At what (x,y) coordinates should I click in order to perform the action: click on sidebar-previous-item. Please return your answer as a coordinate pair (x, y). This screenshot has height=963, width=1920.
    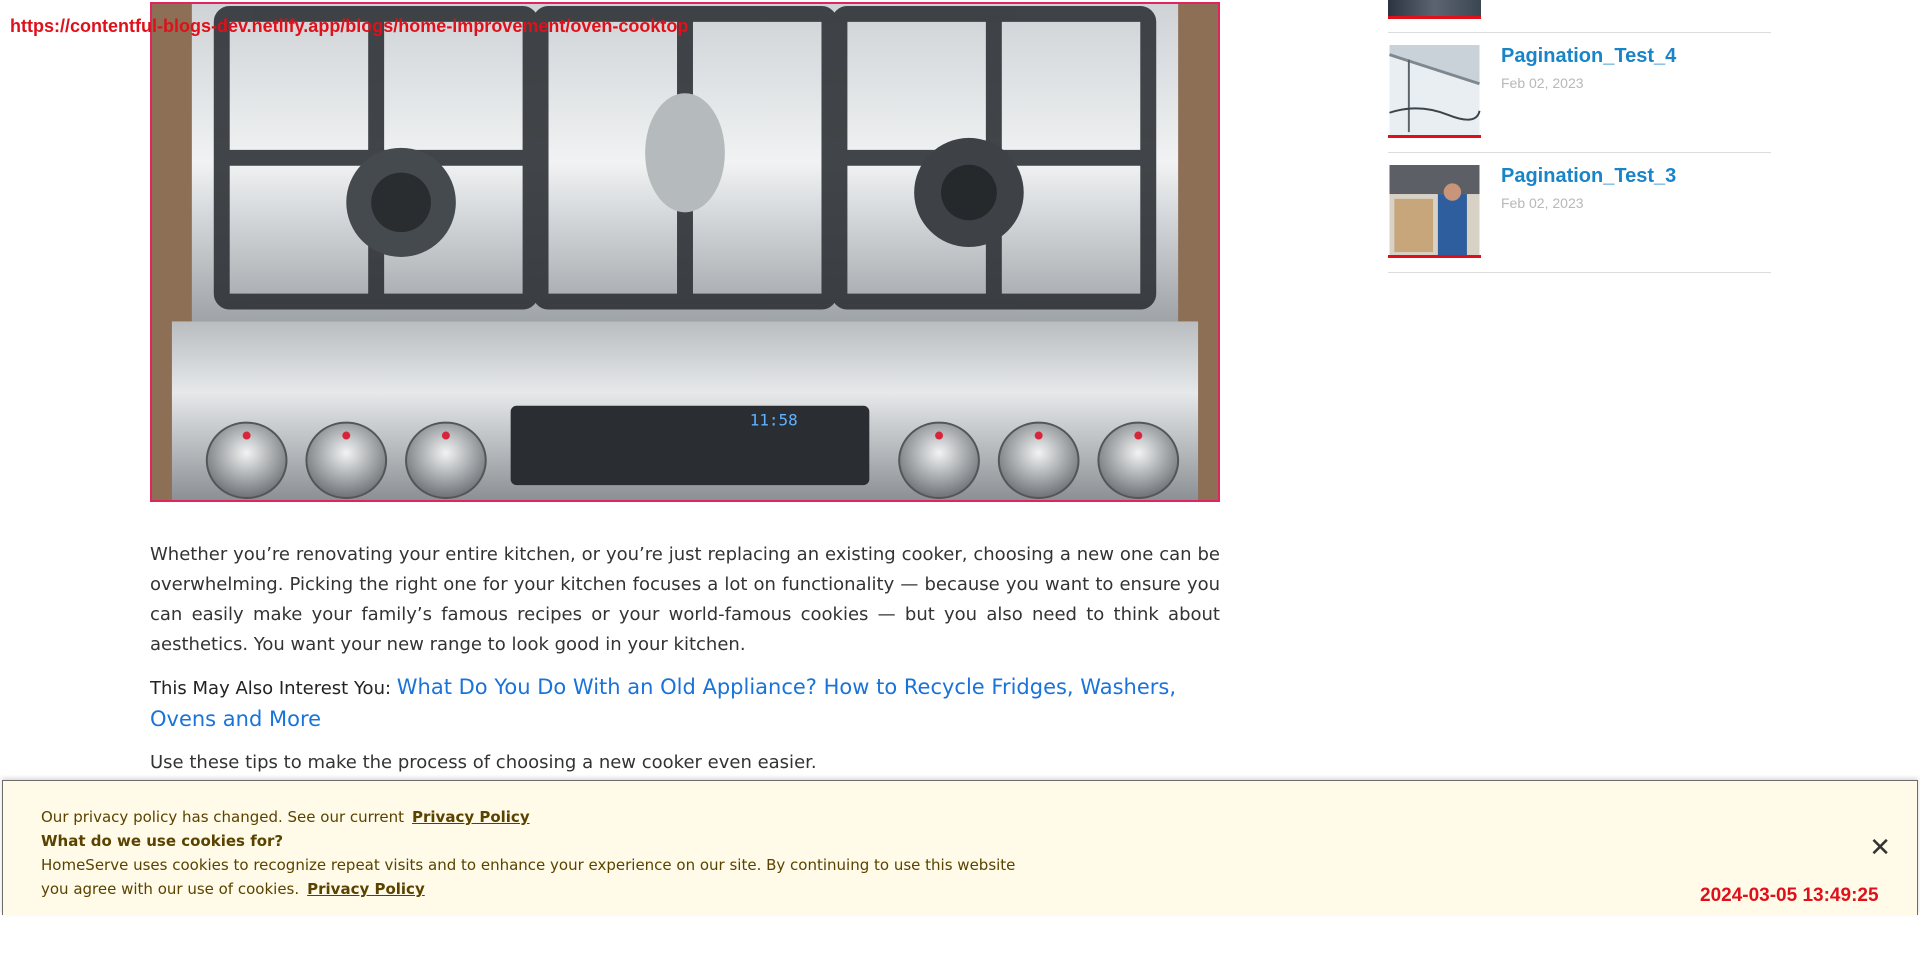
    Looking at the image, I should click on (1579, 16).